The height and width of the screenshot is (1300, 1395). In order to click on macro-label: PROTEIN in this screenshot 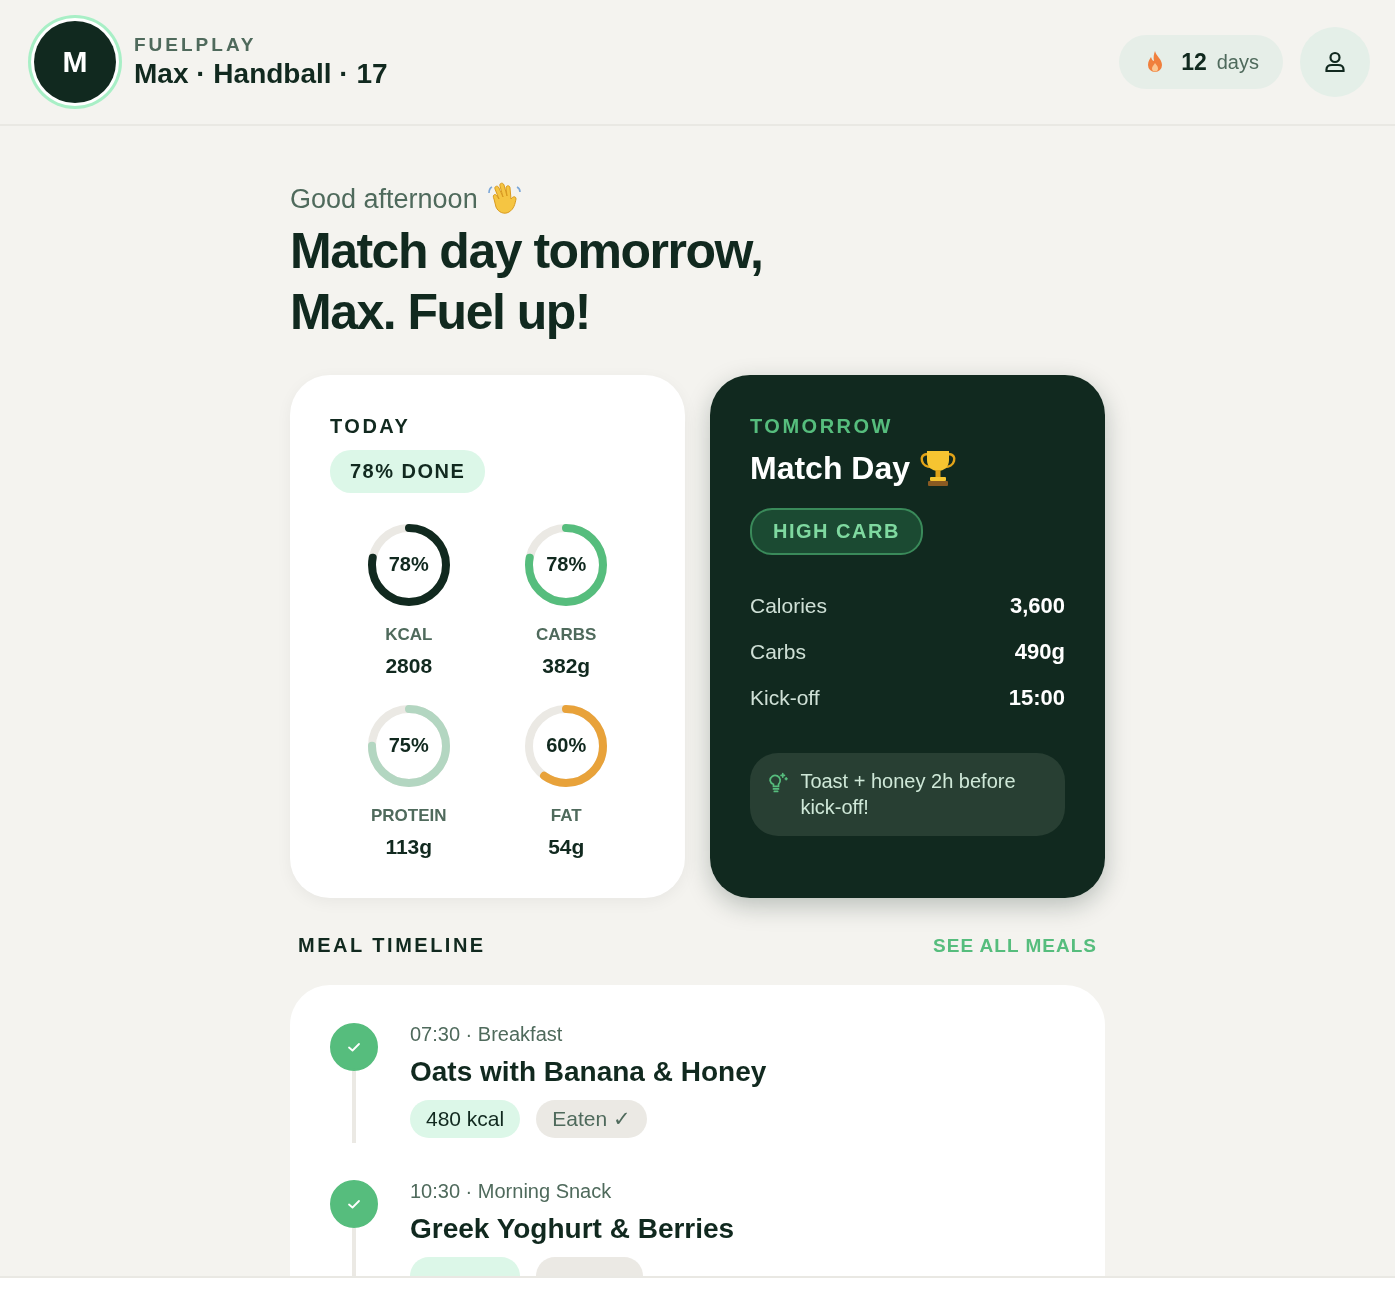, I will do `click(408, 816)`.